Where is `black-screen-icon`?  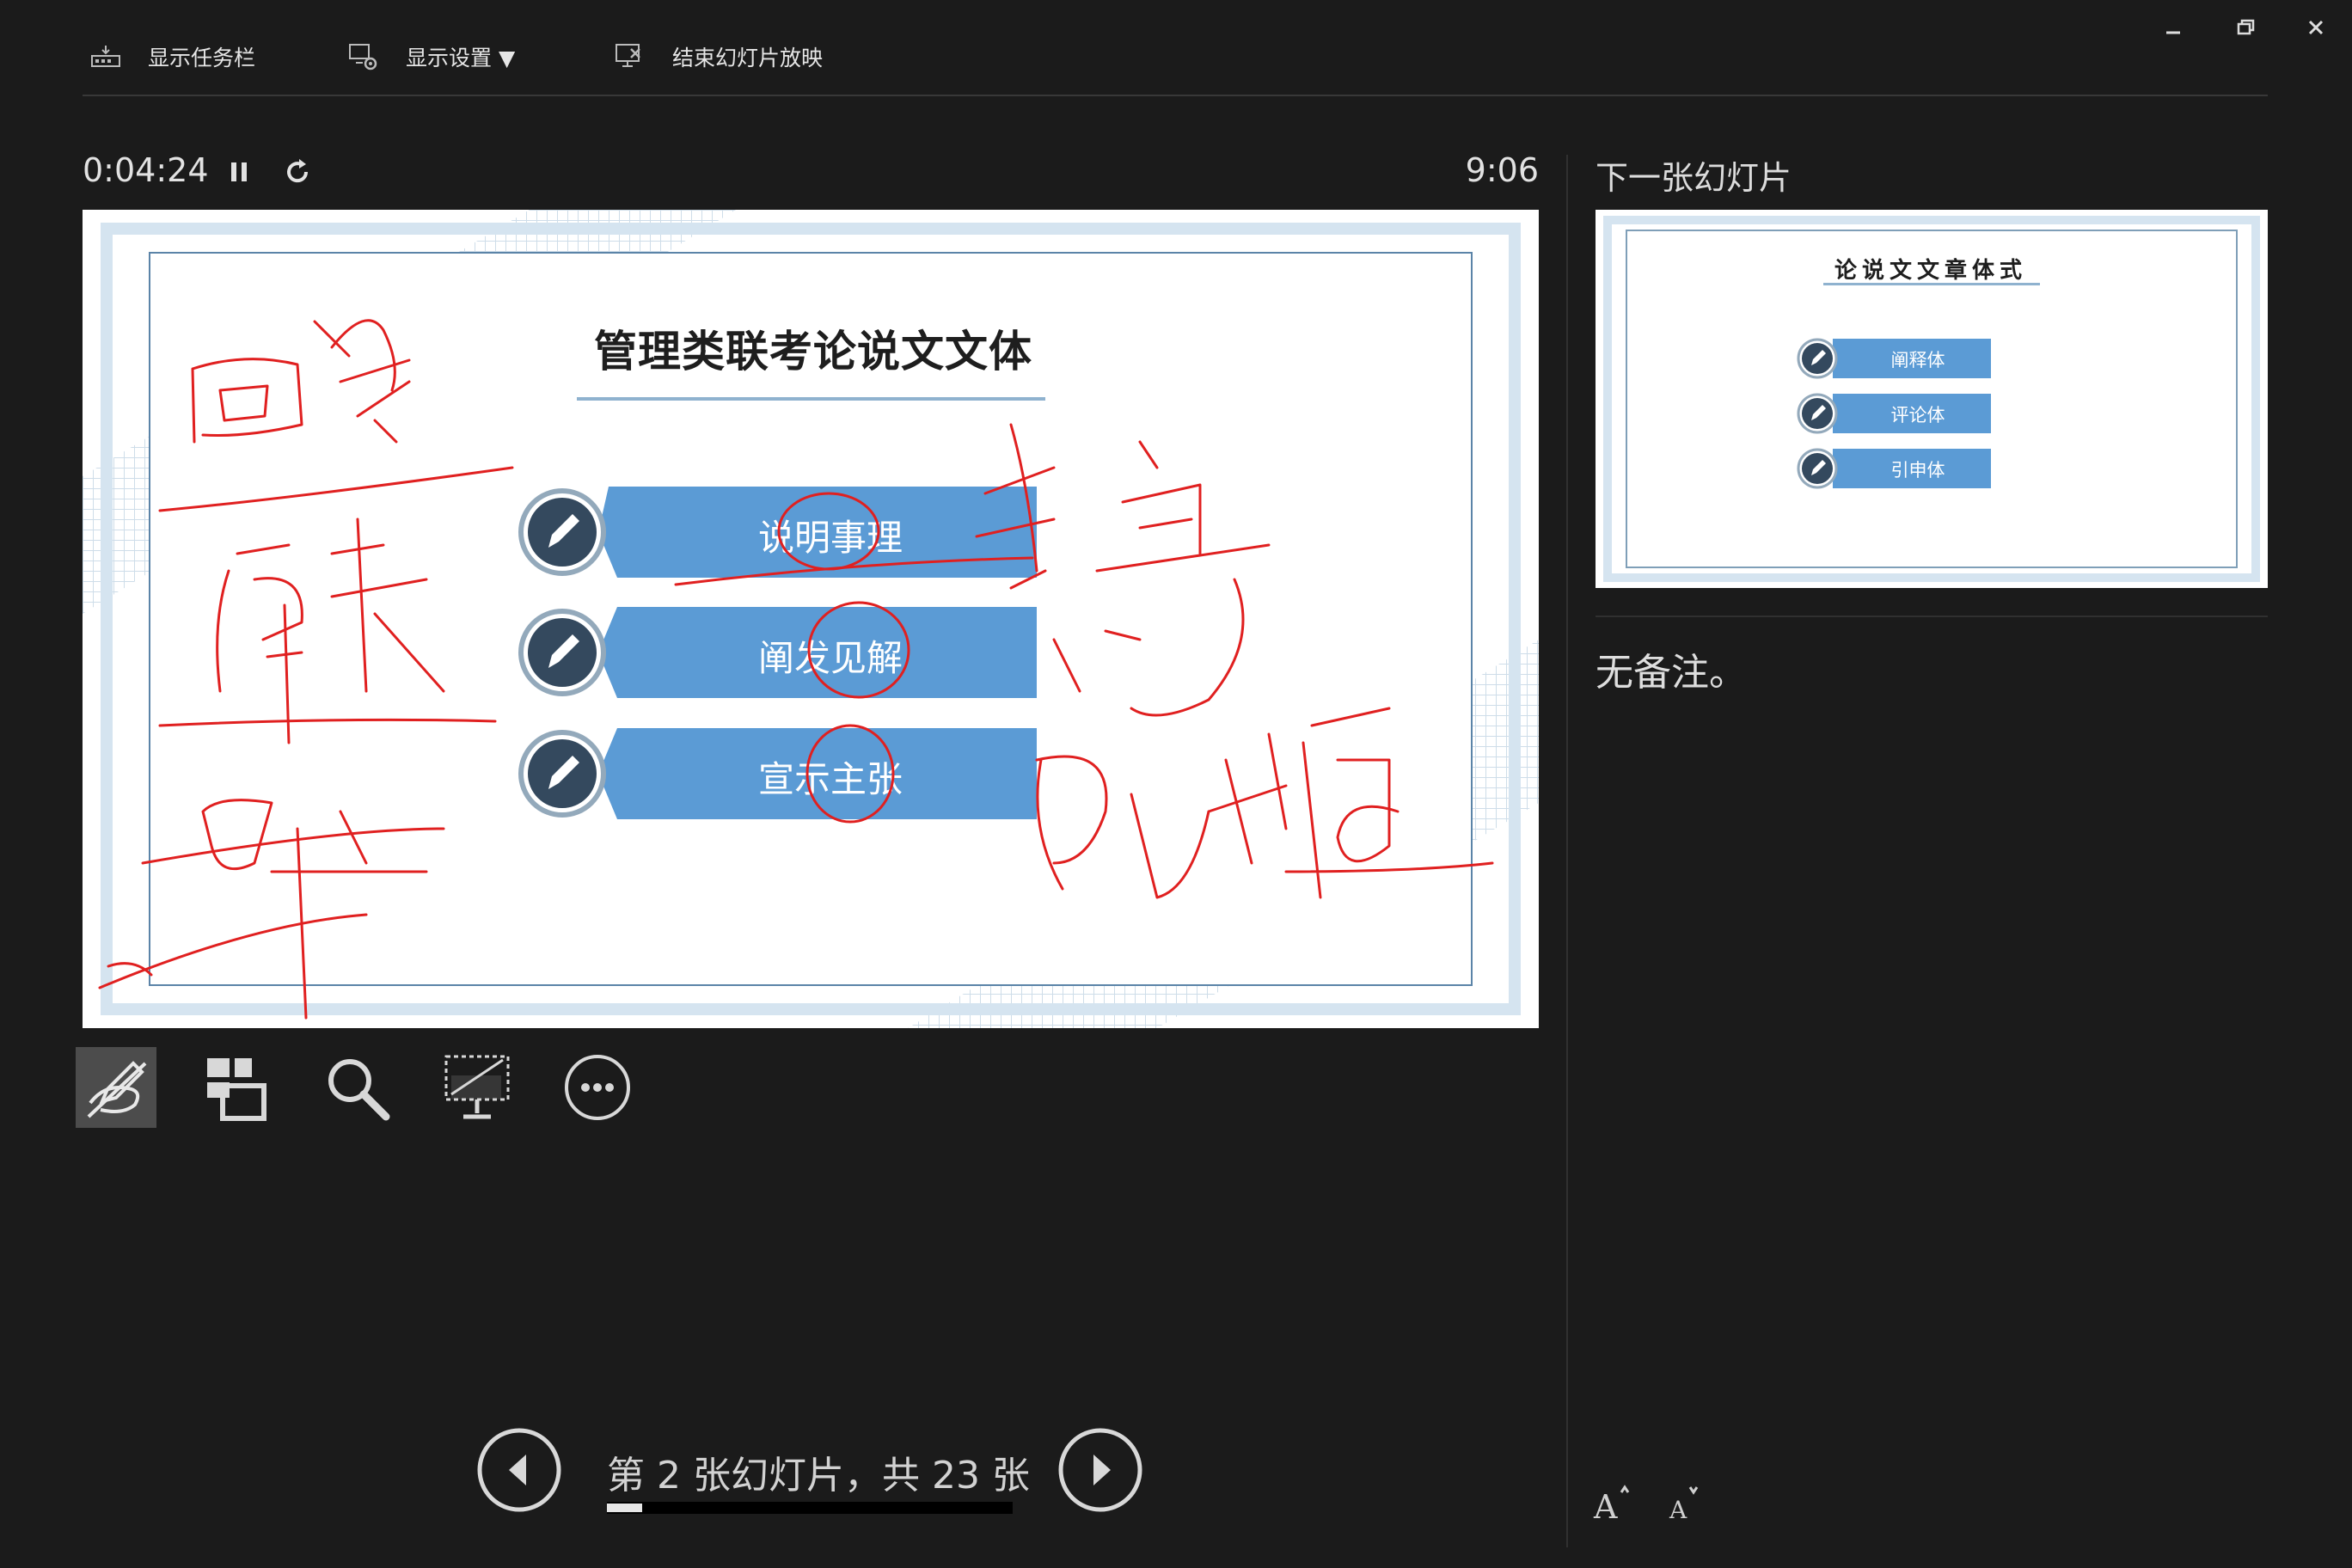 black-screen-icon is located at coordinates (477, 1087).